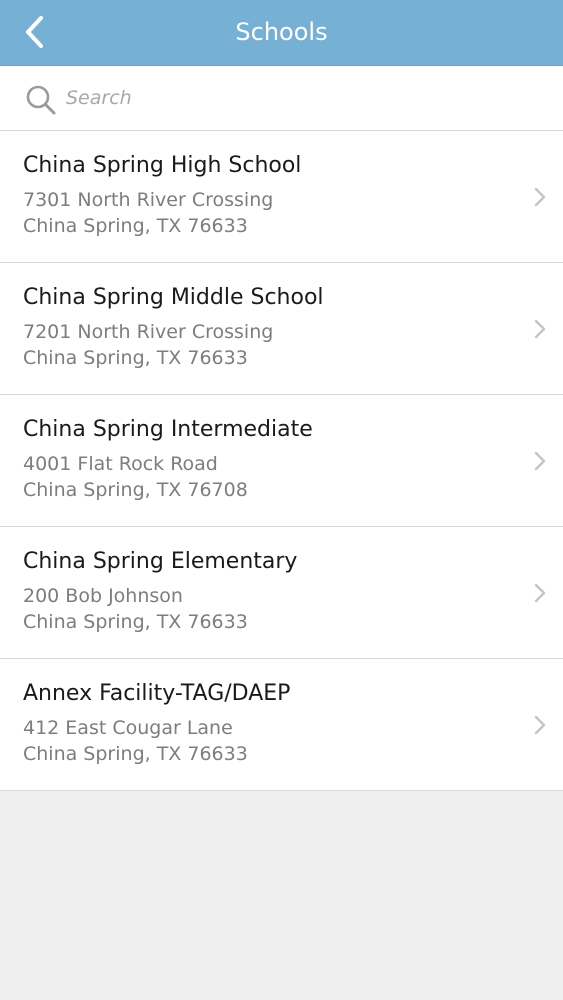 Image resolution: width=563 pixels, height=1000 pixels. What do you see at coordinates (301, 98) in the screenshot?
I see `search-input` at bounding box center [301, 98].